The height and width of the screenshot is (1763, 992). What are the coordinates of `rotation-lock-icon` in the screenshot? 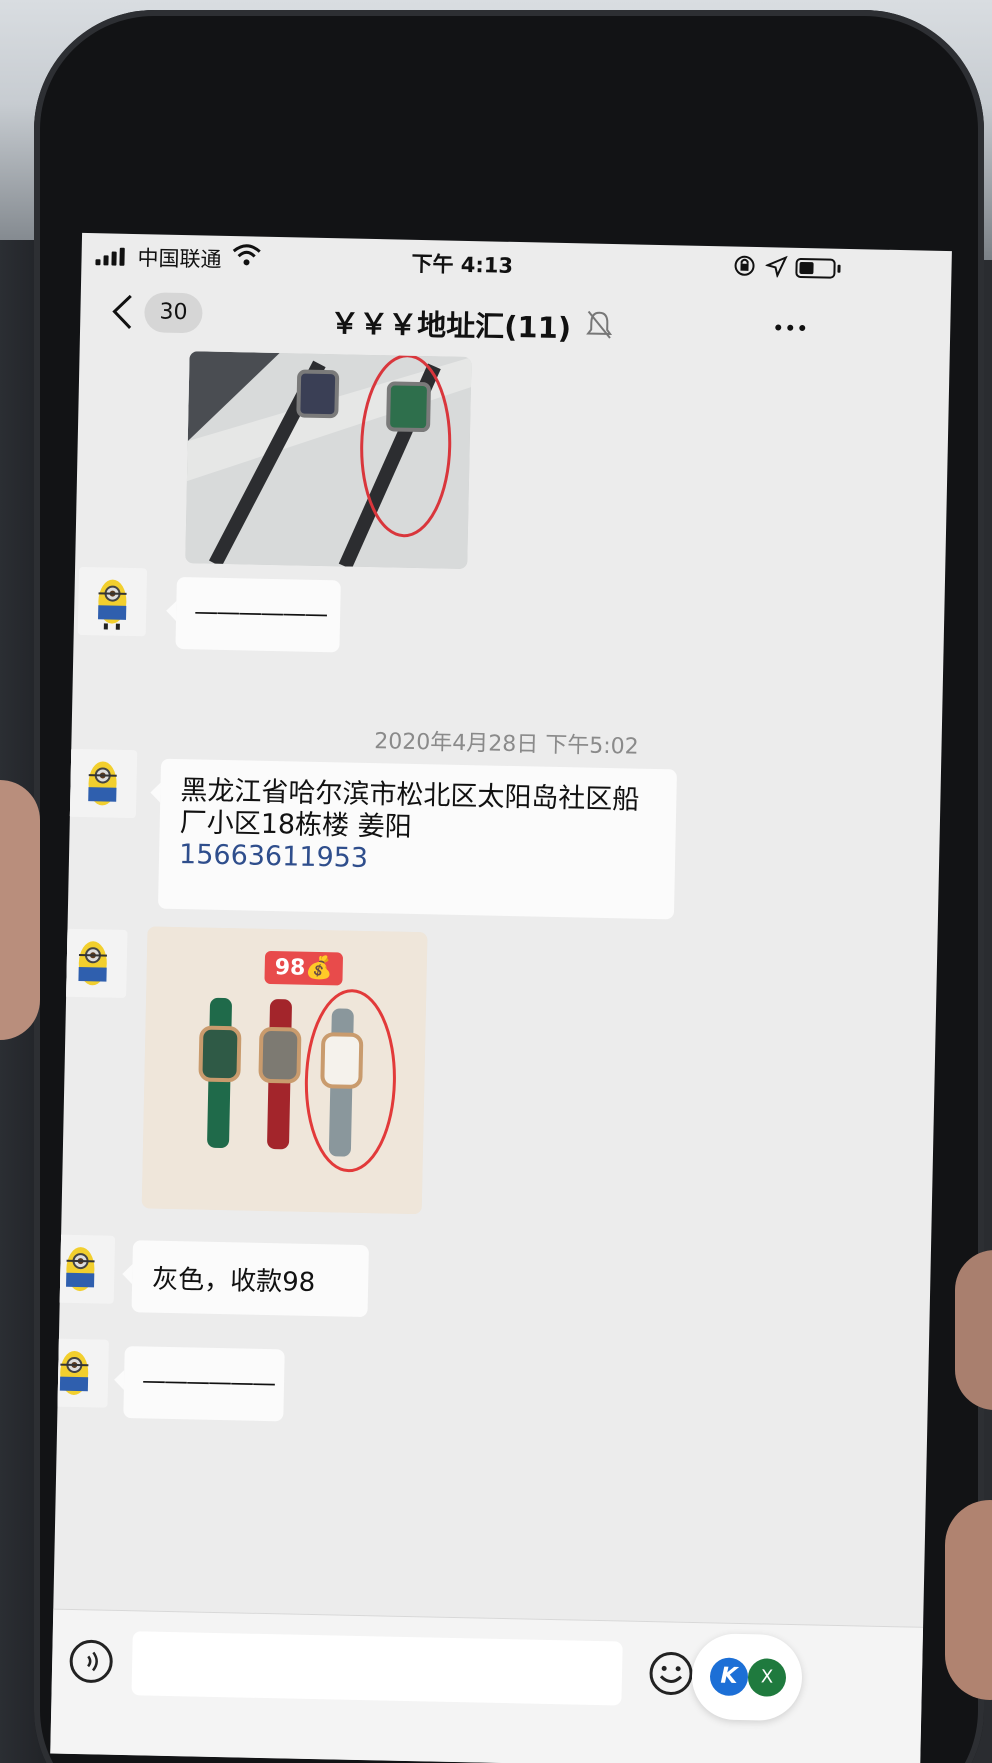 It's located at (744, 265).